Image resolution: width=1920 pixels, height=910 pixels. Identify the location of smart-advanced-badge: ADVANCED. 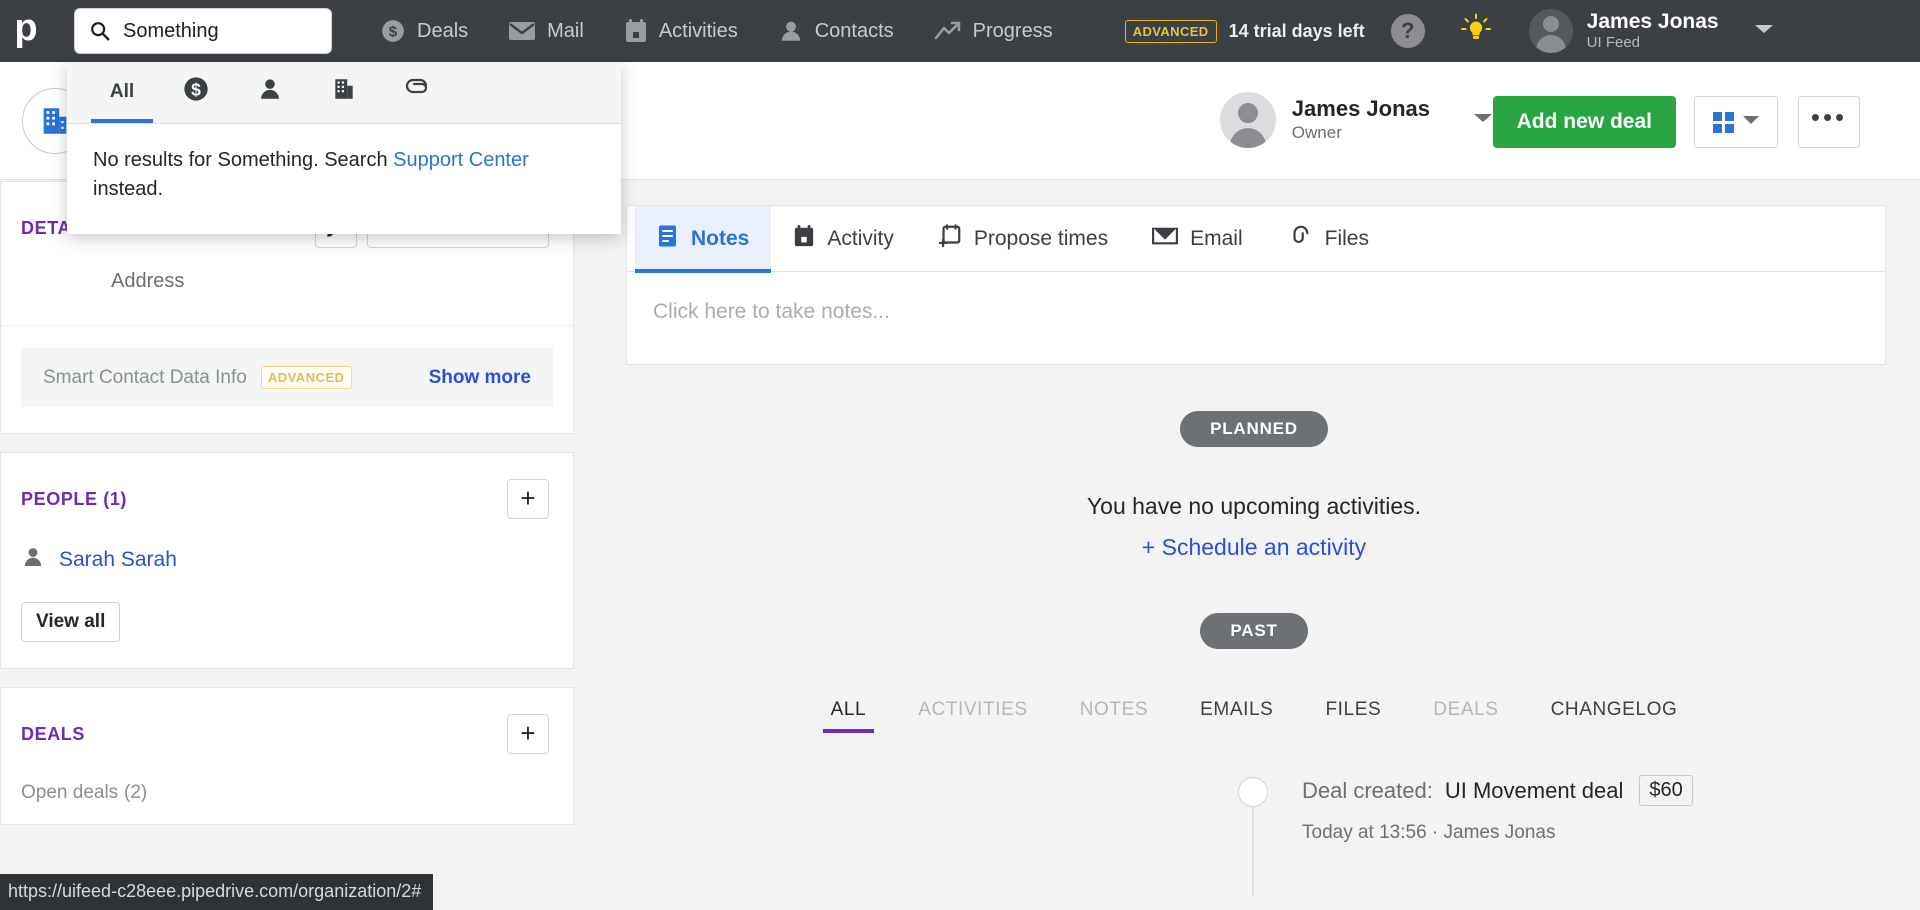
(306, 377).